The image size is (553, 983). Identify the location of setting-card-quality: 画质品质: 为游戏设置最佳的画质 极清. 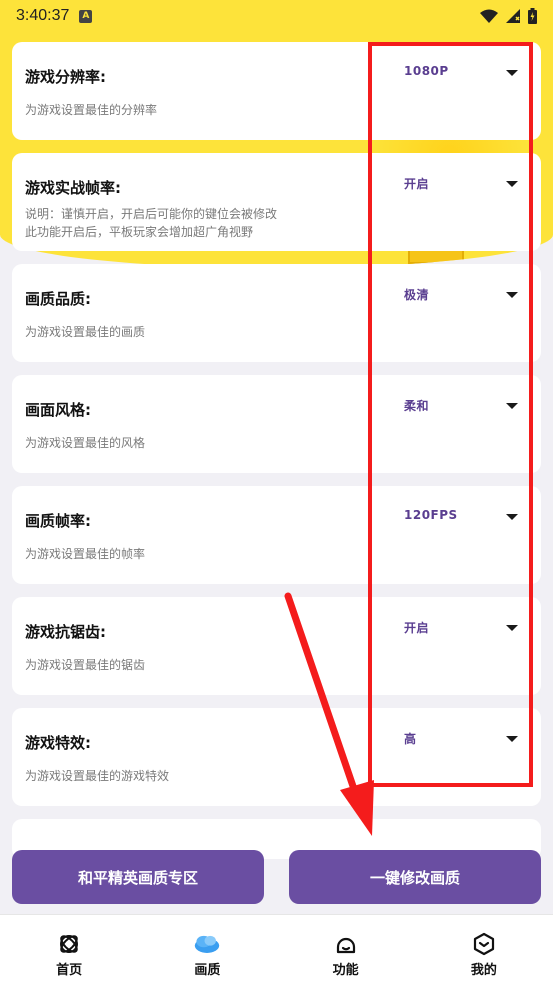
(276, 313).